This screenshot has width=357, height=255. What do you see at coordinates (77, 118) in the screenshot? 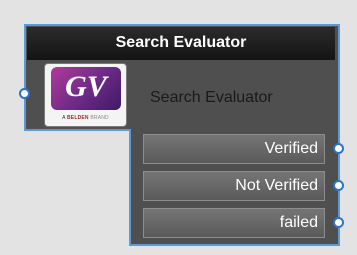
I see `logo-tagline-brand: BELDEN` at bounding box center [77, 118].